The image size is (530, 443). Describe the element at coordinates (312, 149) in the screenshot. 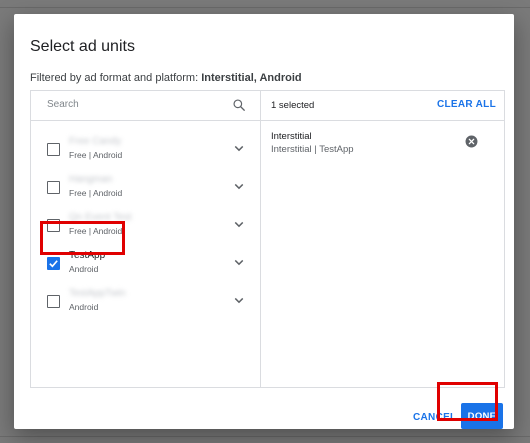

I see `selected-item-detail: Interstitial | TestApp` at that location.